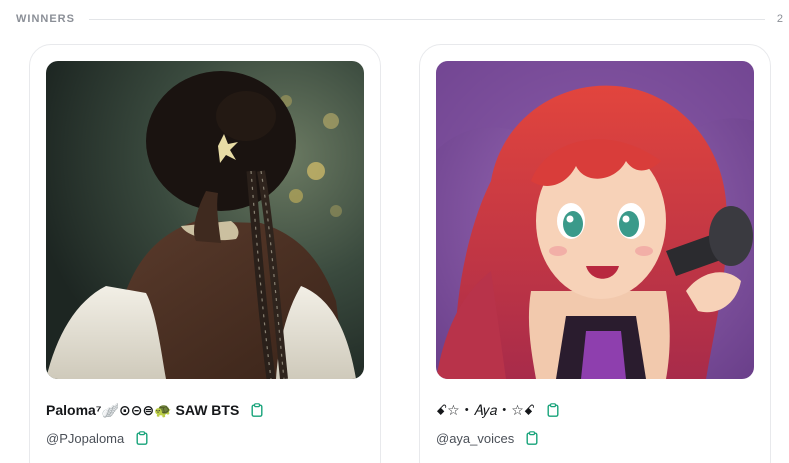  What do you see at coordinates (45, 19) in the screenshot?
I see `section-title: WINNERS` at bounding box center [45, 19].